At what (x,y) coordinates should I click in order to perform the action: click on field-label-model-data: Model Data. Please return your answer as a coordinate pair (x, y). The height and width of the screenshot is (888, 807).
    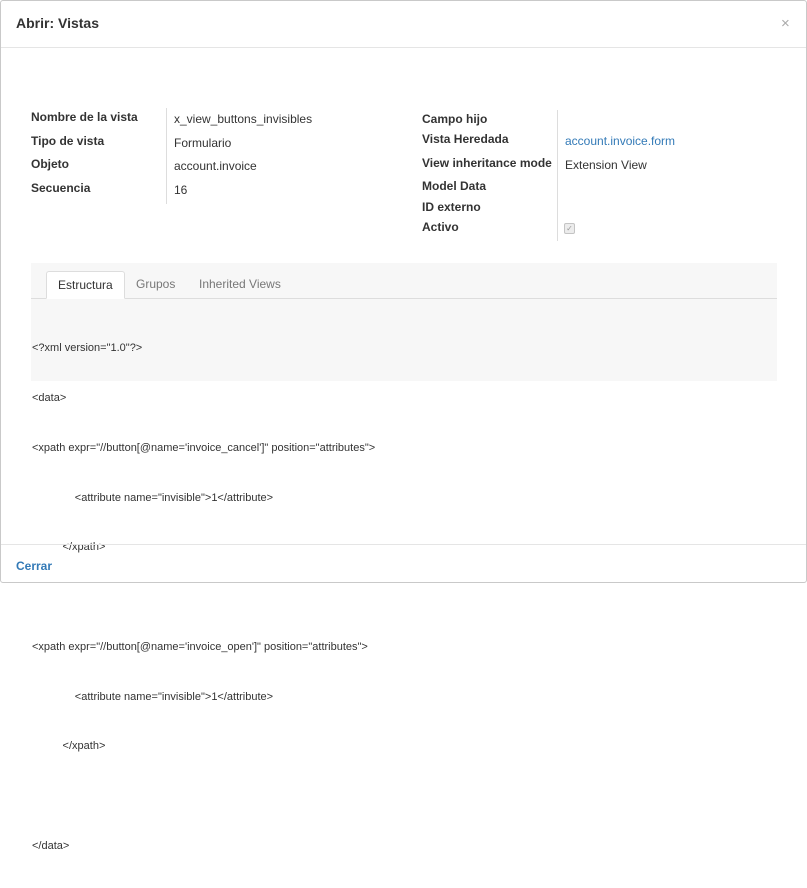
    Looking at the image, I should click on (454, 186).